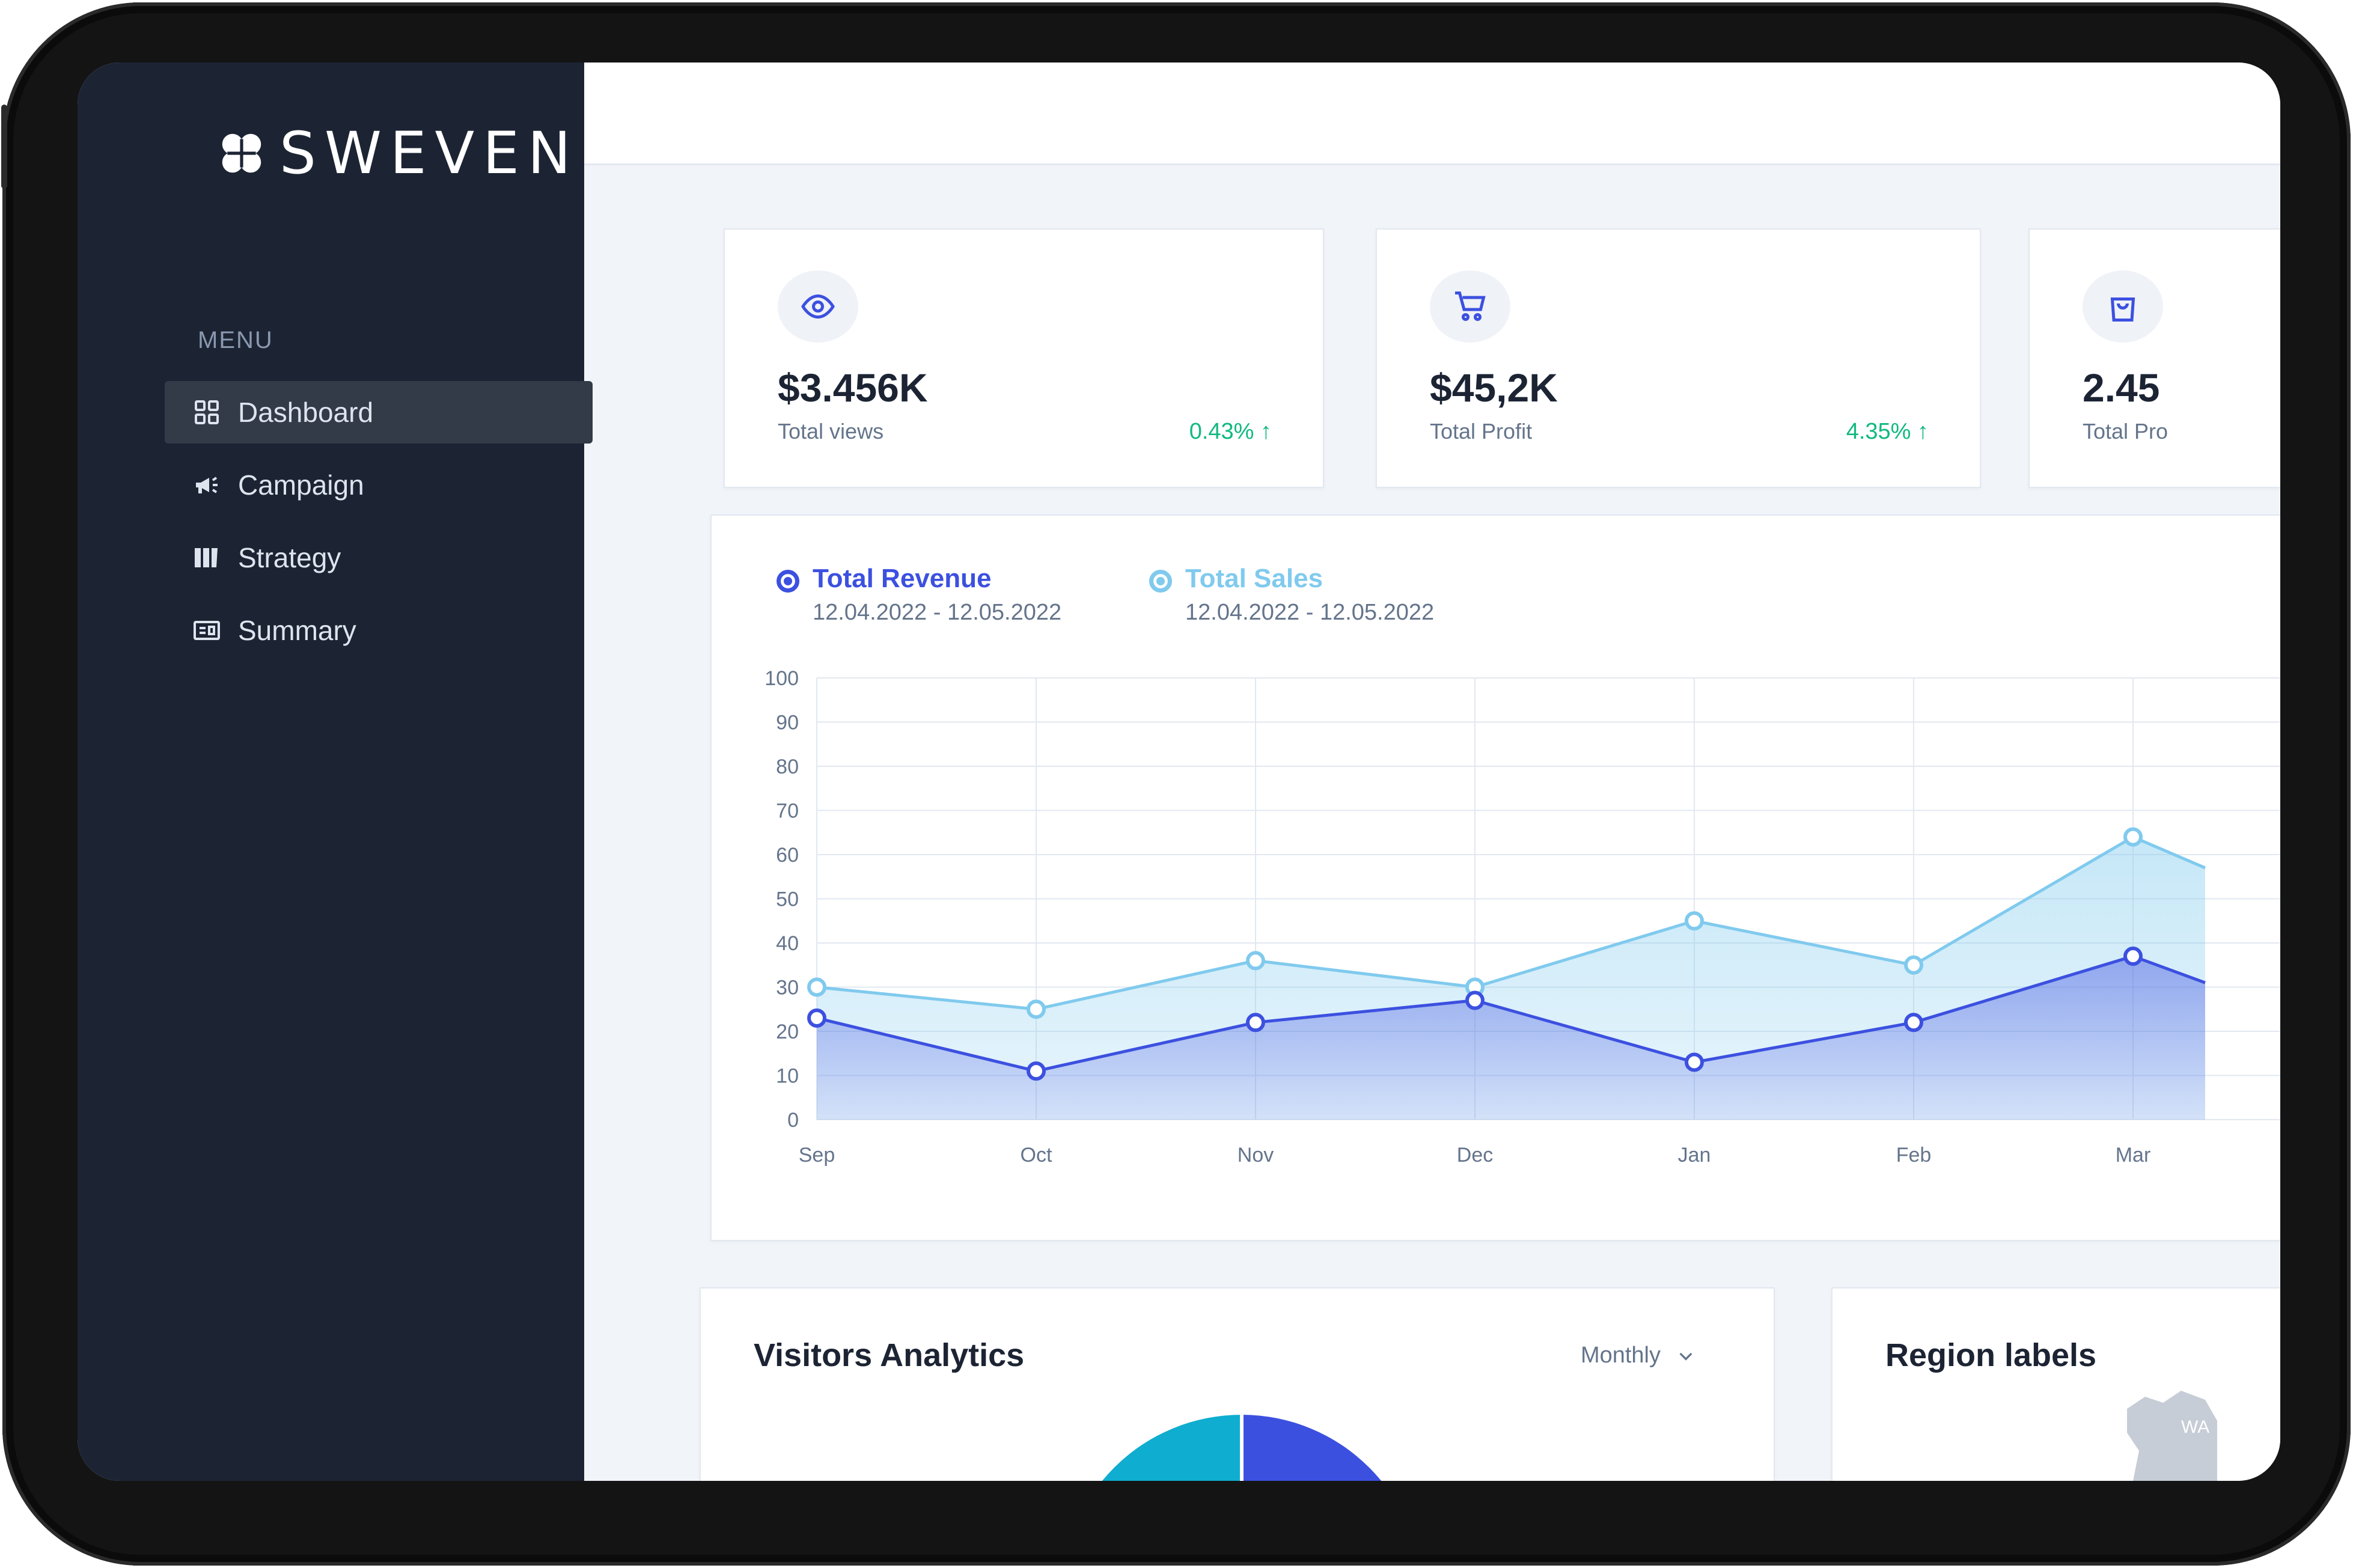 The height and width of the screenshot is (1568, 2353). Describe the element at coordinates (1237, 1384) in the screenshot. I see `visitors-analytics-card: Visitors Analytics Monthly` at that location.